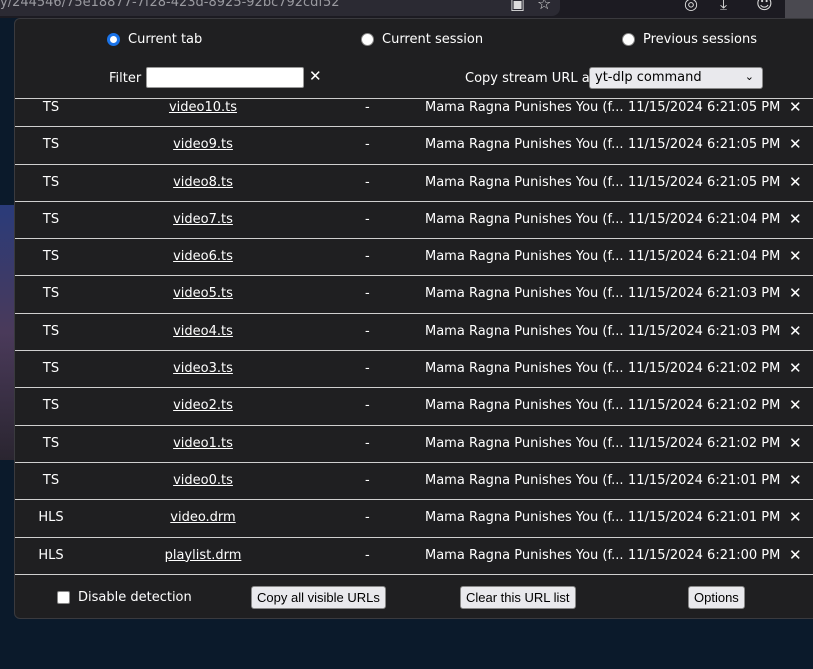 This screenshot has height=669, width=813. I want to click on tab-current-tab: Current tab, so click(154, 39).